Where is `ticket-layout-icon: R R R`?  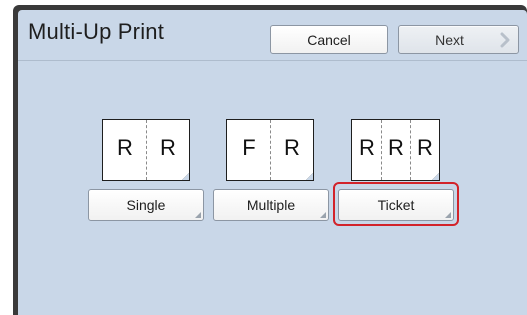 ticket-layout-icon: R R R is located at coordinates (395, 150).